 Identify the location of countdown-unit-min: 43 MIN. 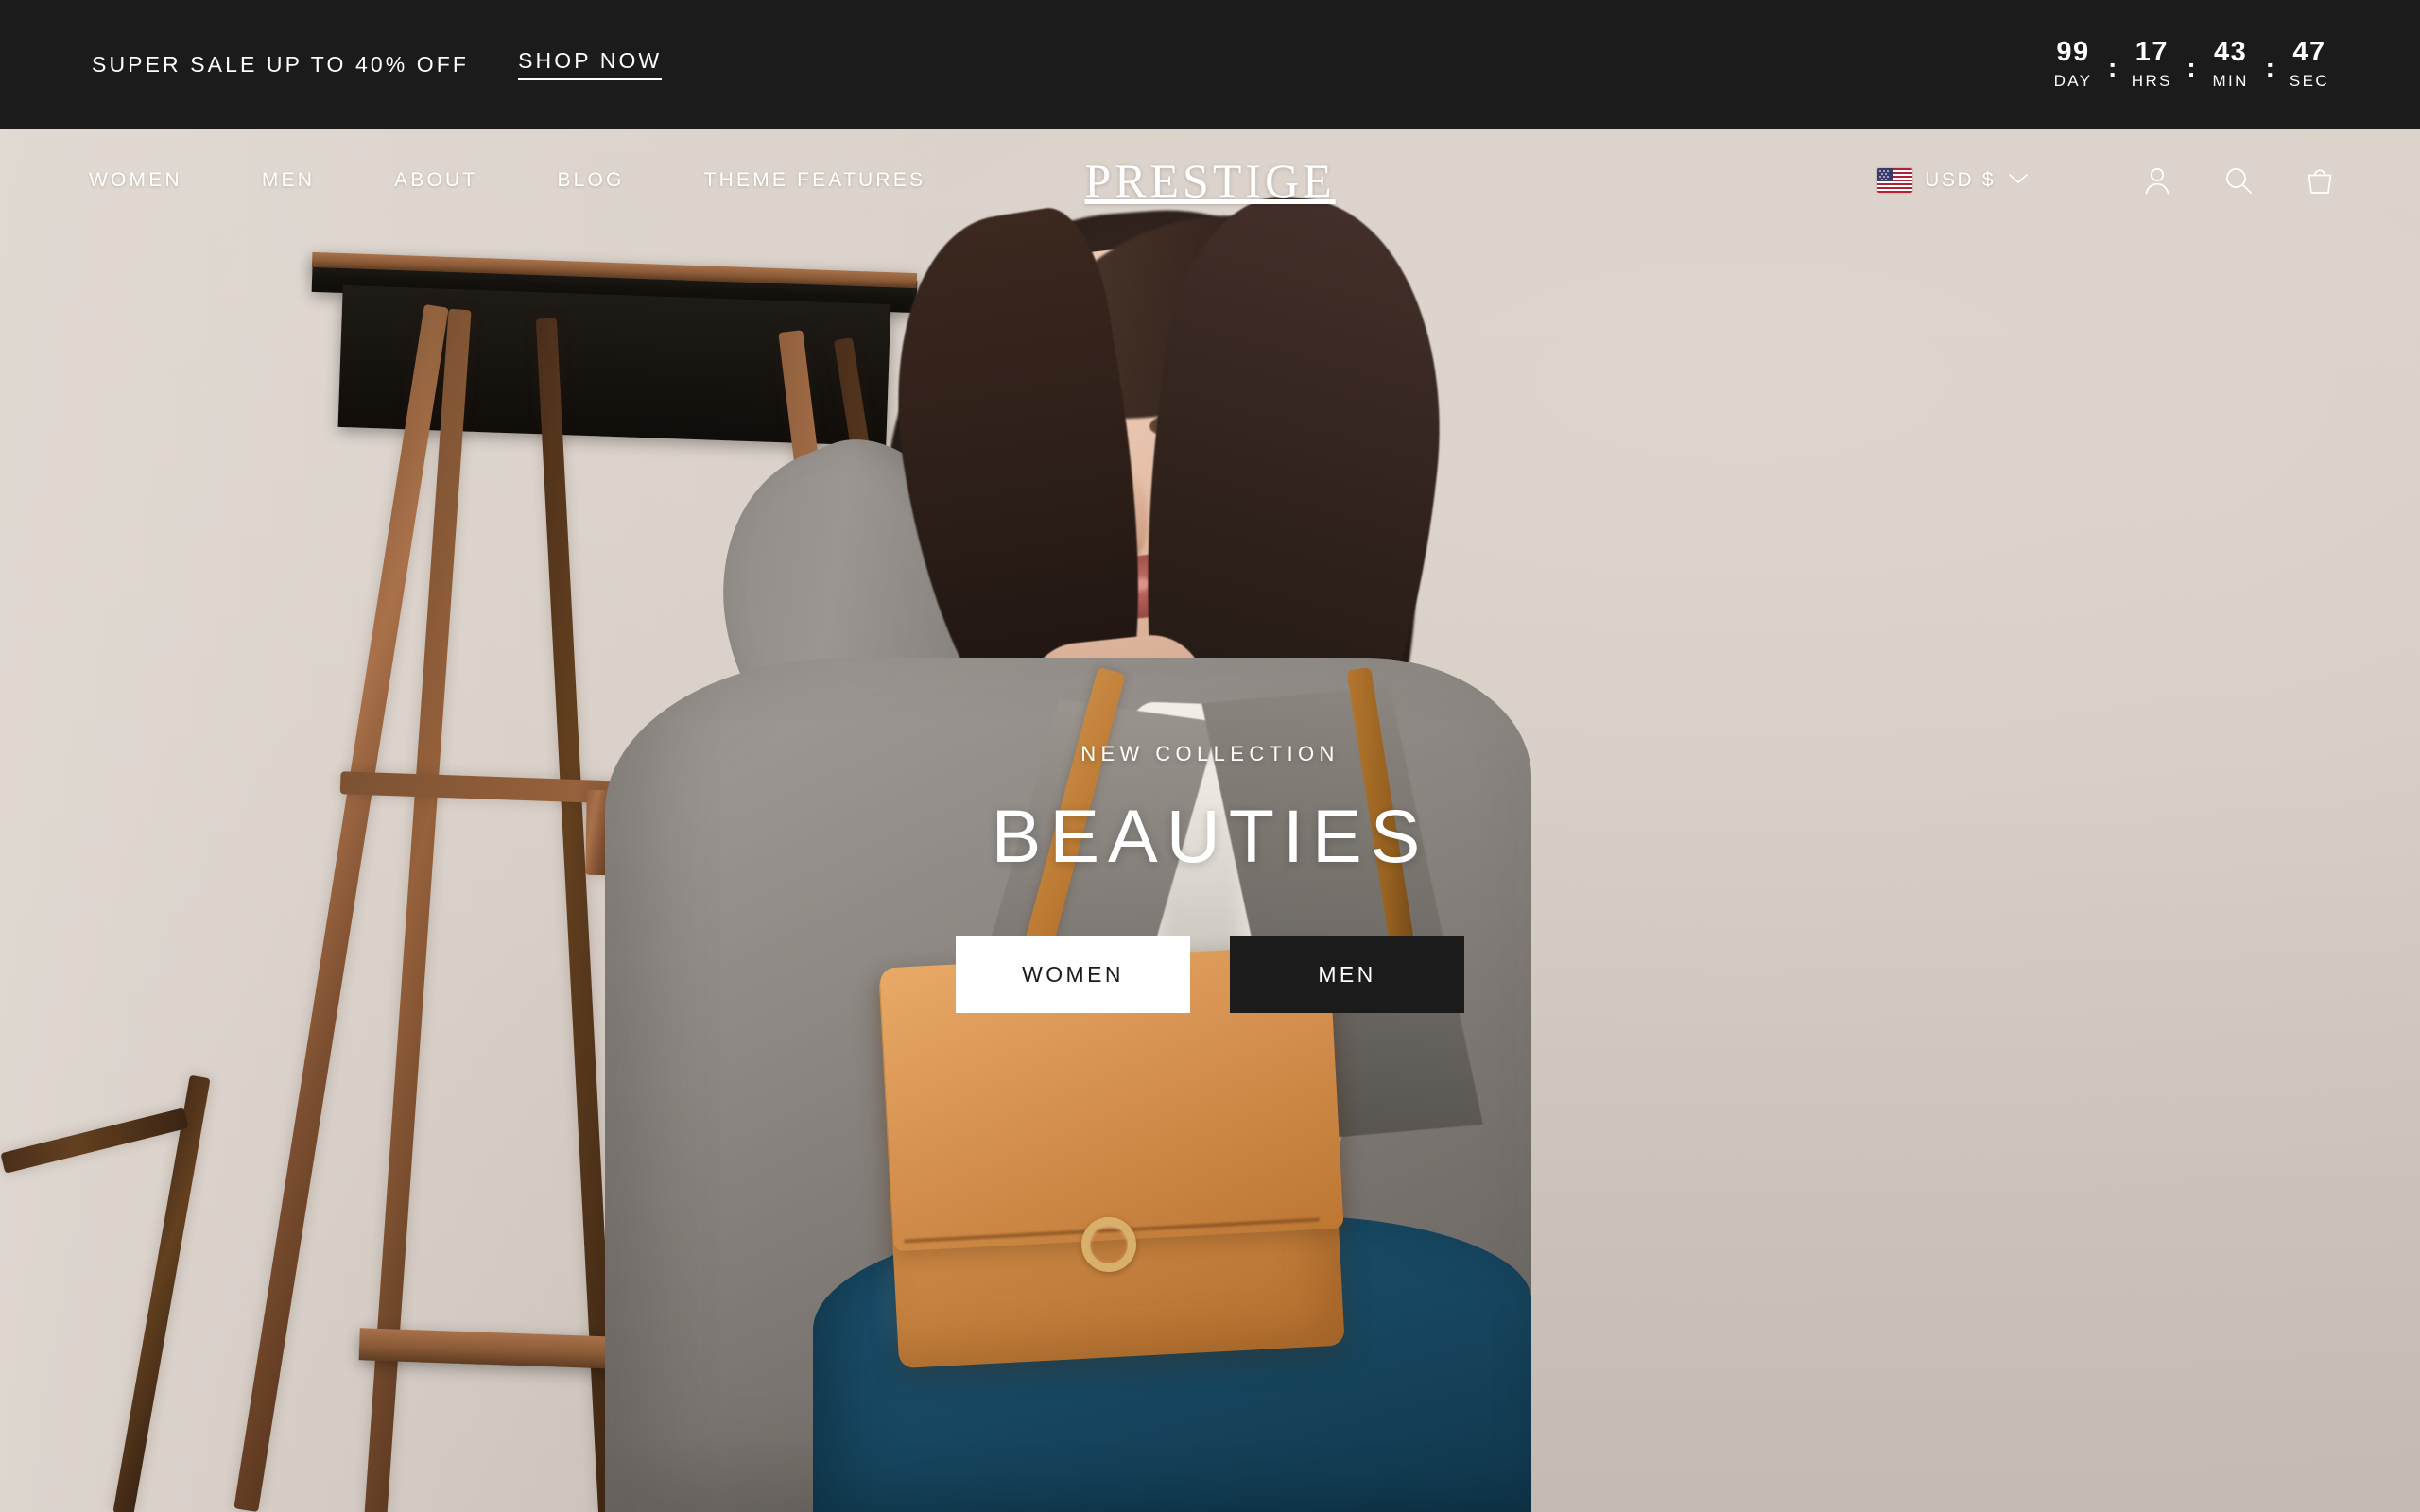
(2231, 63).